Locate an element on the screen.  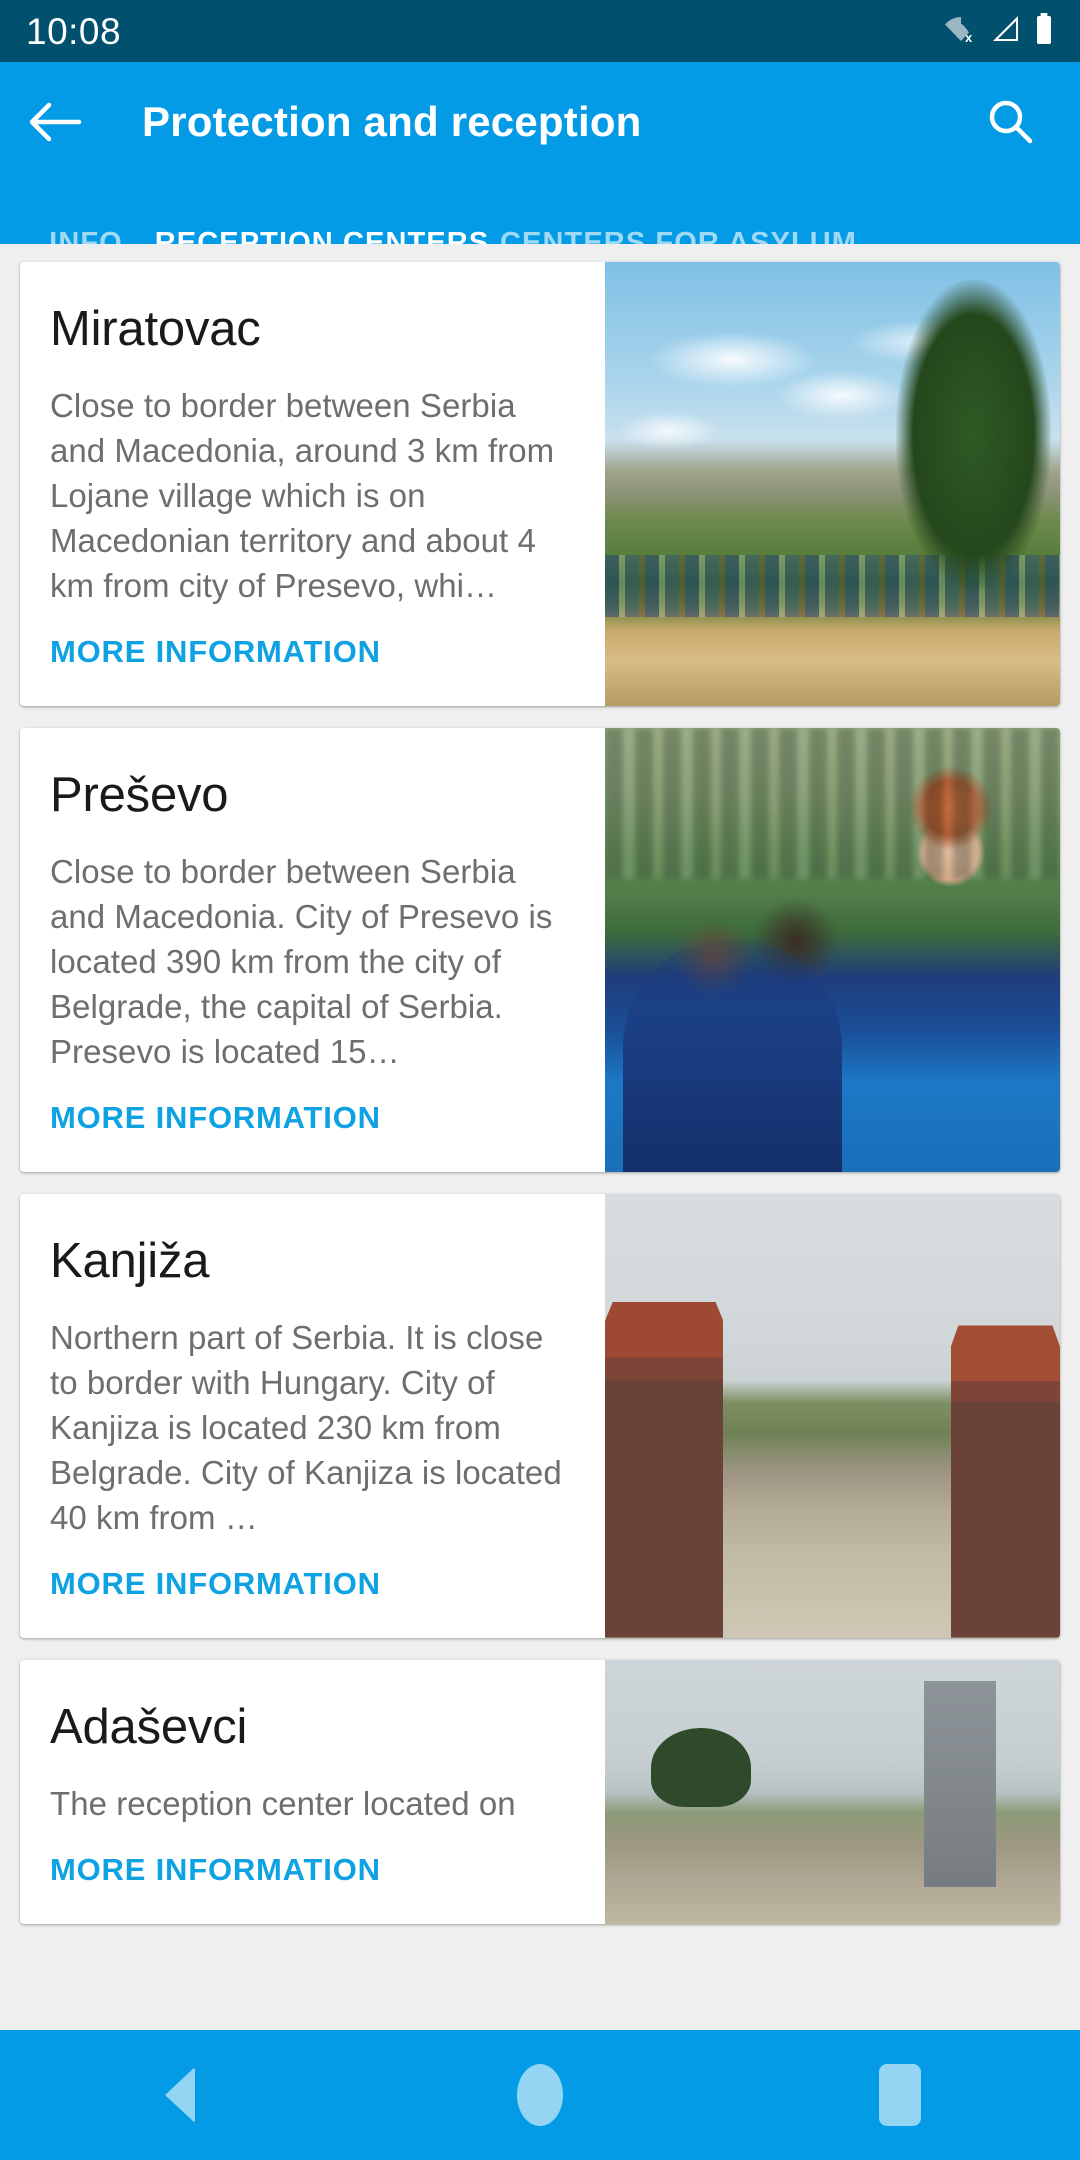
status-clock: 10:08 is located at coordinates (74, 31).